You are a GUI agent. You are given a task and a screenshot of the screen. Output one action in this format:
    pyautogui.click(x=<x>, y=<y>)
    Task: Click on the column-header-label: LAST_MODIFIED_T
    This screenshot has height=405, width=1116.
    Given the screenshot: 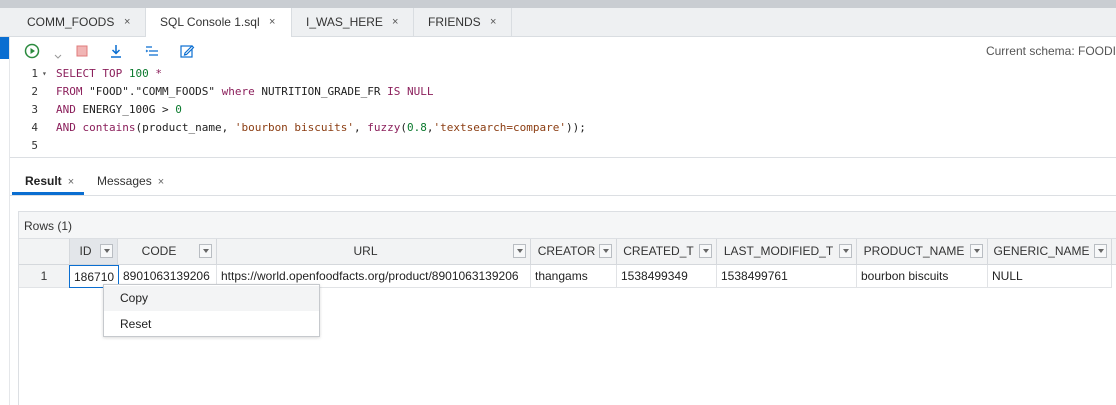 What is the action you would take?
    pyautogui.click(x=778, y=251)
    